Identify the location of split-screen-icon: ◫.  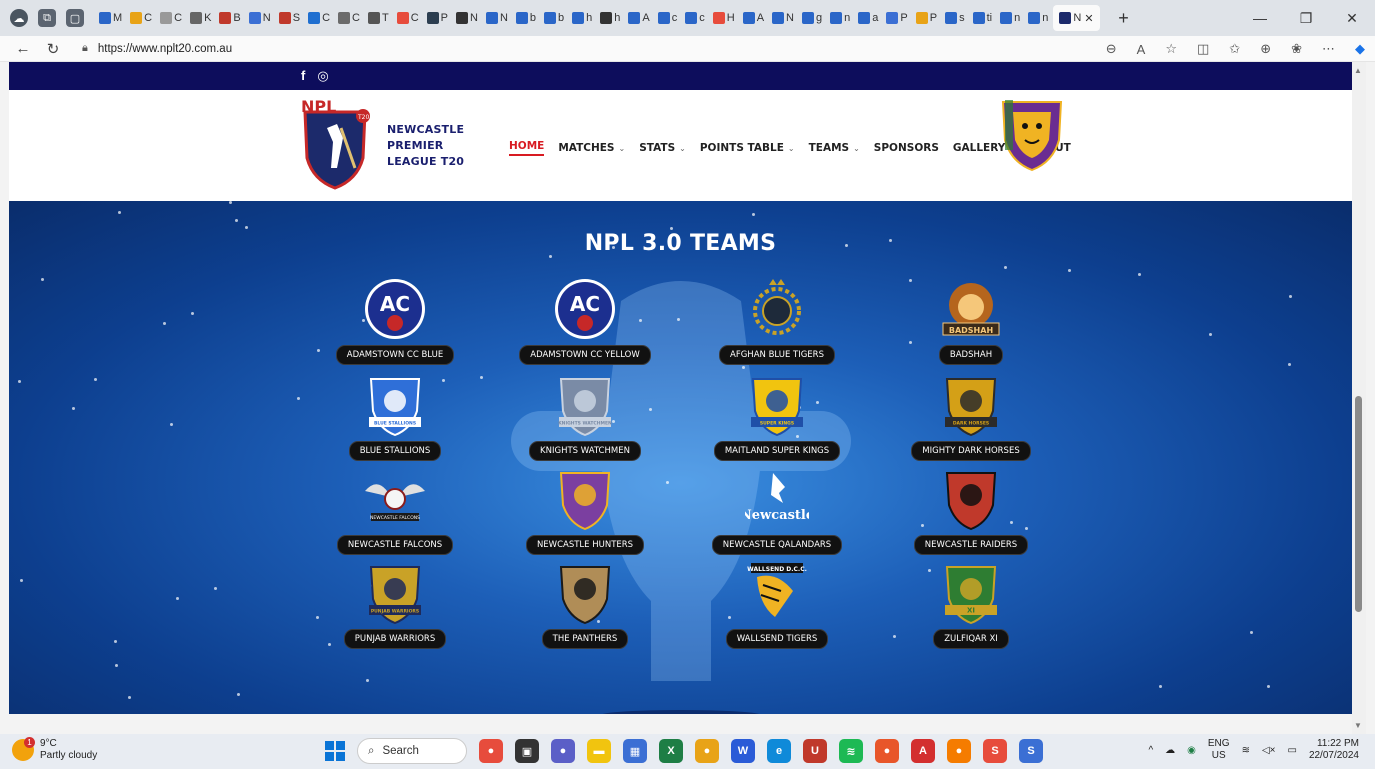
(1203, 49).